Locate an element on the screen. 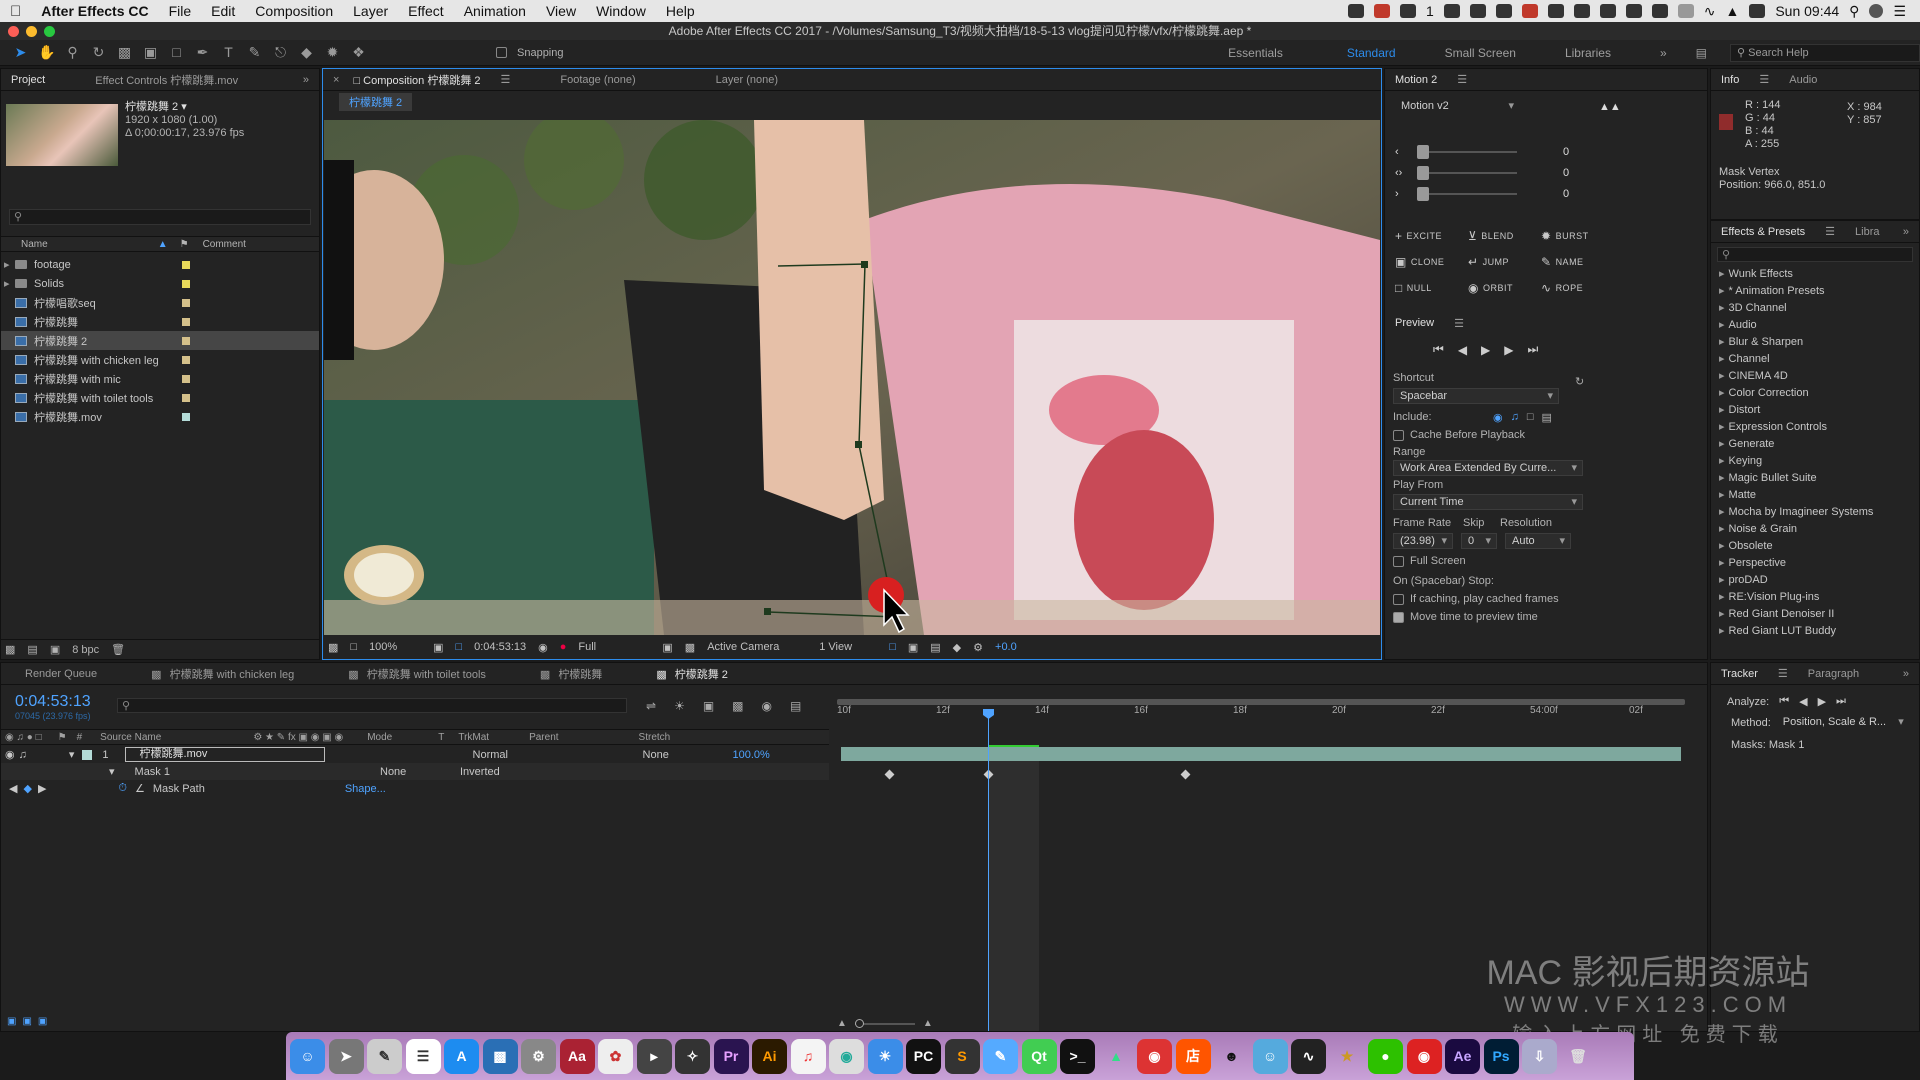 This screenshot has height=1080, width=1920. shortcut-dropdown: Spacebar is located at coordinates (1476, 396).